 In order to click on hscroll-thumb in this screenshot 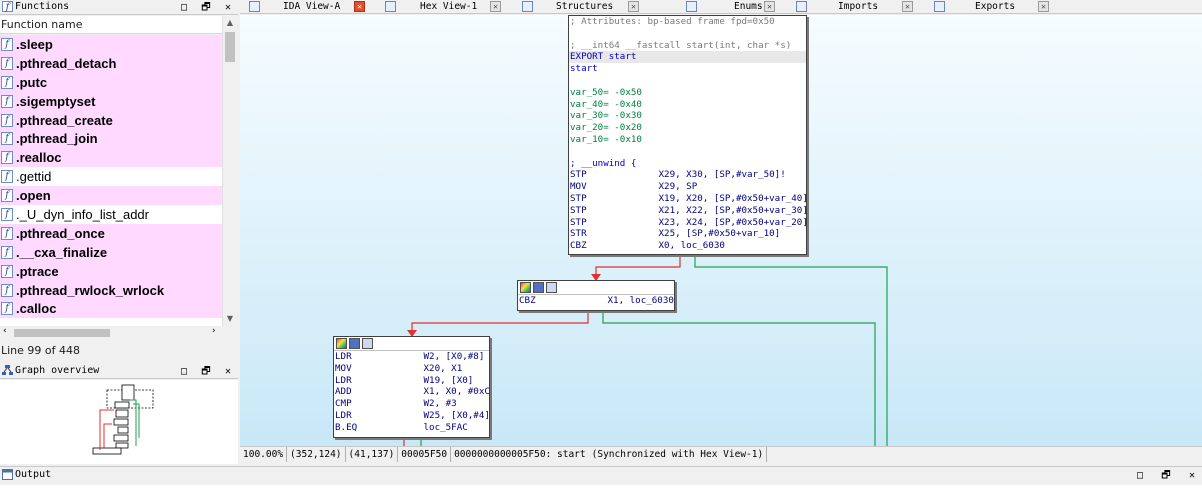, I will do `click(62, 333)`.